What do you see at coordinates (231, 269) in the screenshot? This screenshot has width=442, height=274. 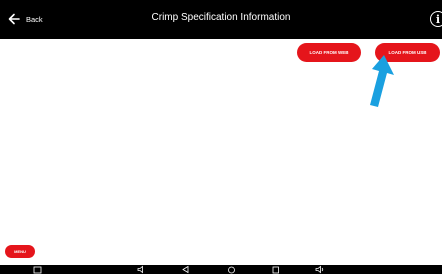 I see `home-circle-icon` at bounding box center [231, 269].